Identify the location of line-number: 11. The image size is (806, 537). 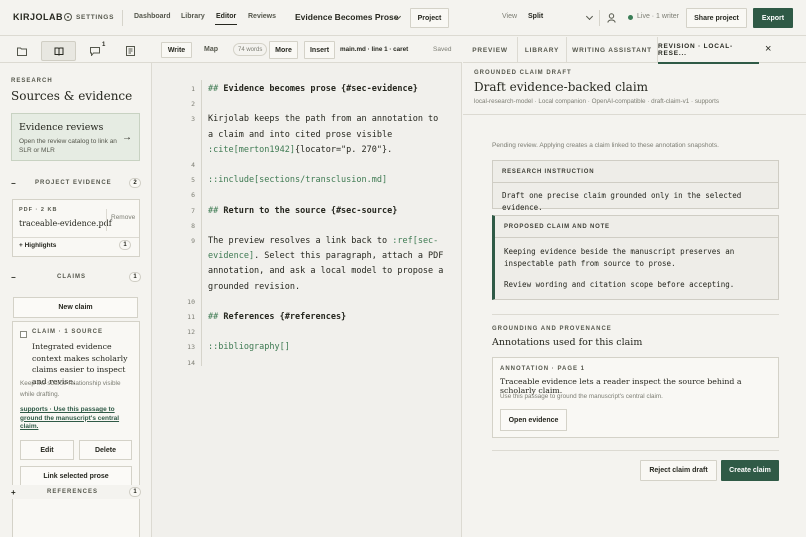
(191, 317).